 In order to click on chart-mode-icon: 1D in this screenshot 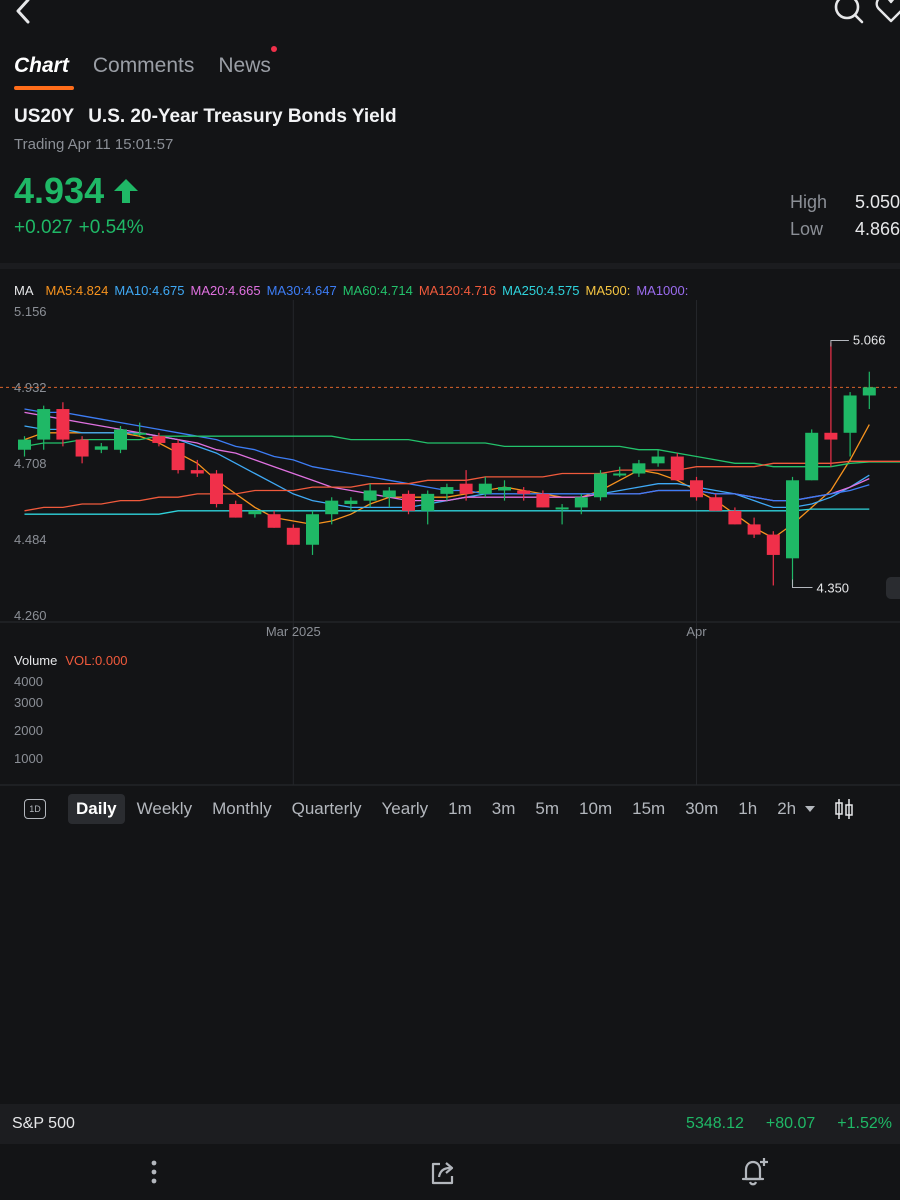, I will do `click(35, 809)`.